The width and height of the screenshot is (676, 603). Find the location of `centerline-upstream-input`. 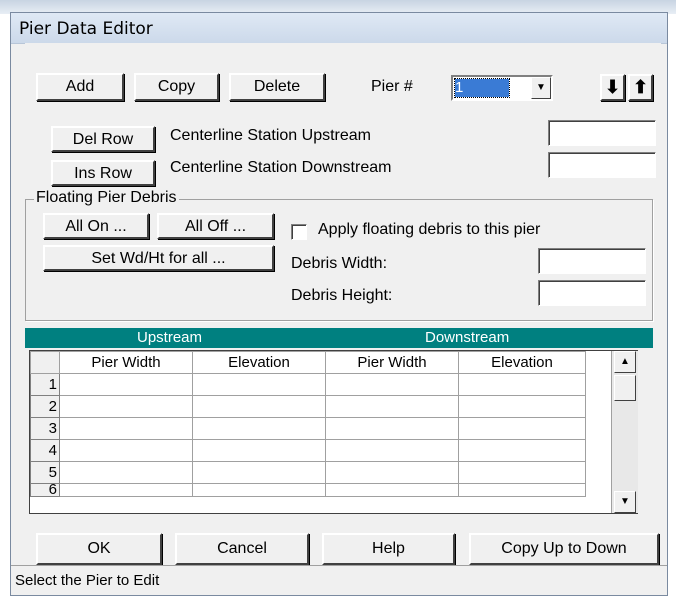

centerline-upstream-input is located at coordinates (602, 133).